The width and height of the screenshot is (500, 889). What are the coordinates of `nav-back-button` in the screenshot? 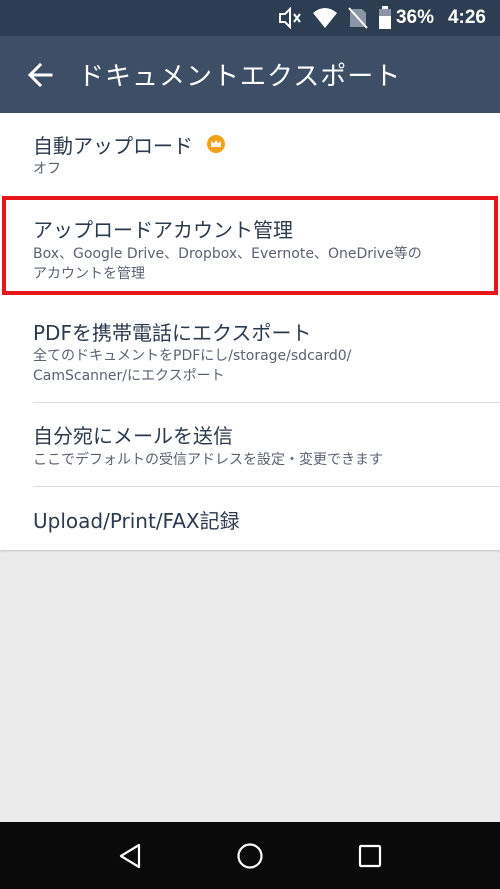 It's located at (130, 856).